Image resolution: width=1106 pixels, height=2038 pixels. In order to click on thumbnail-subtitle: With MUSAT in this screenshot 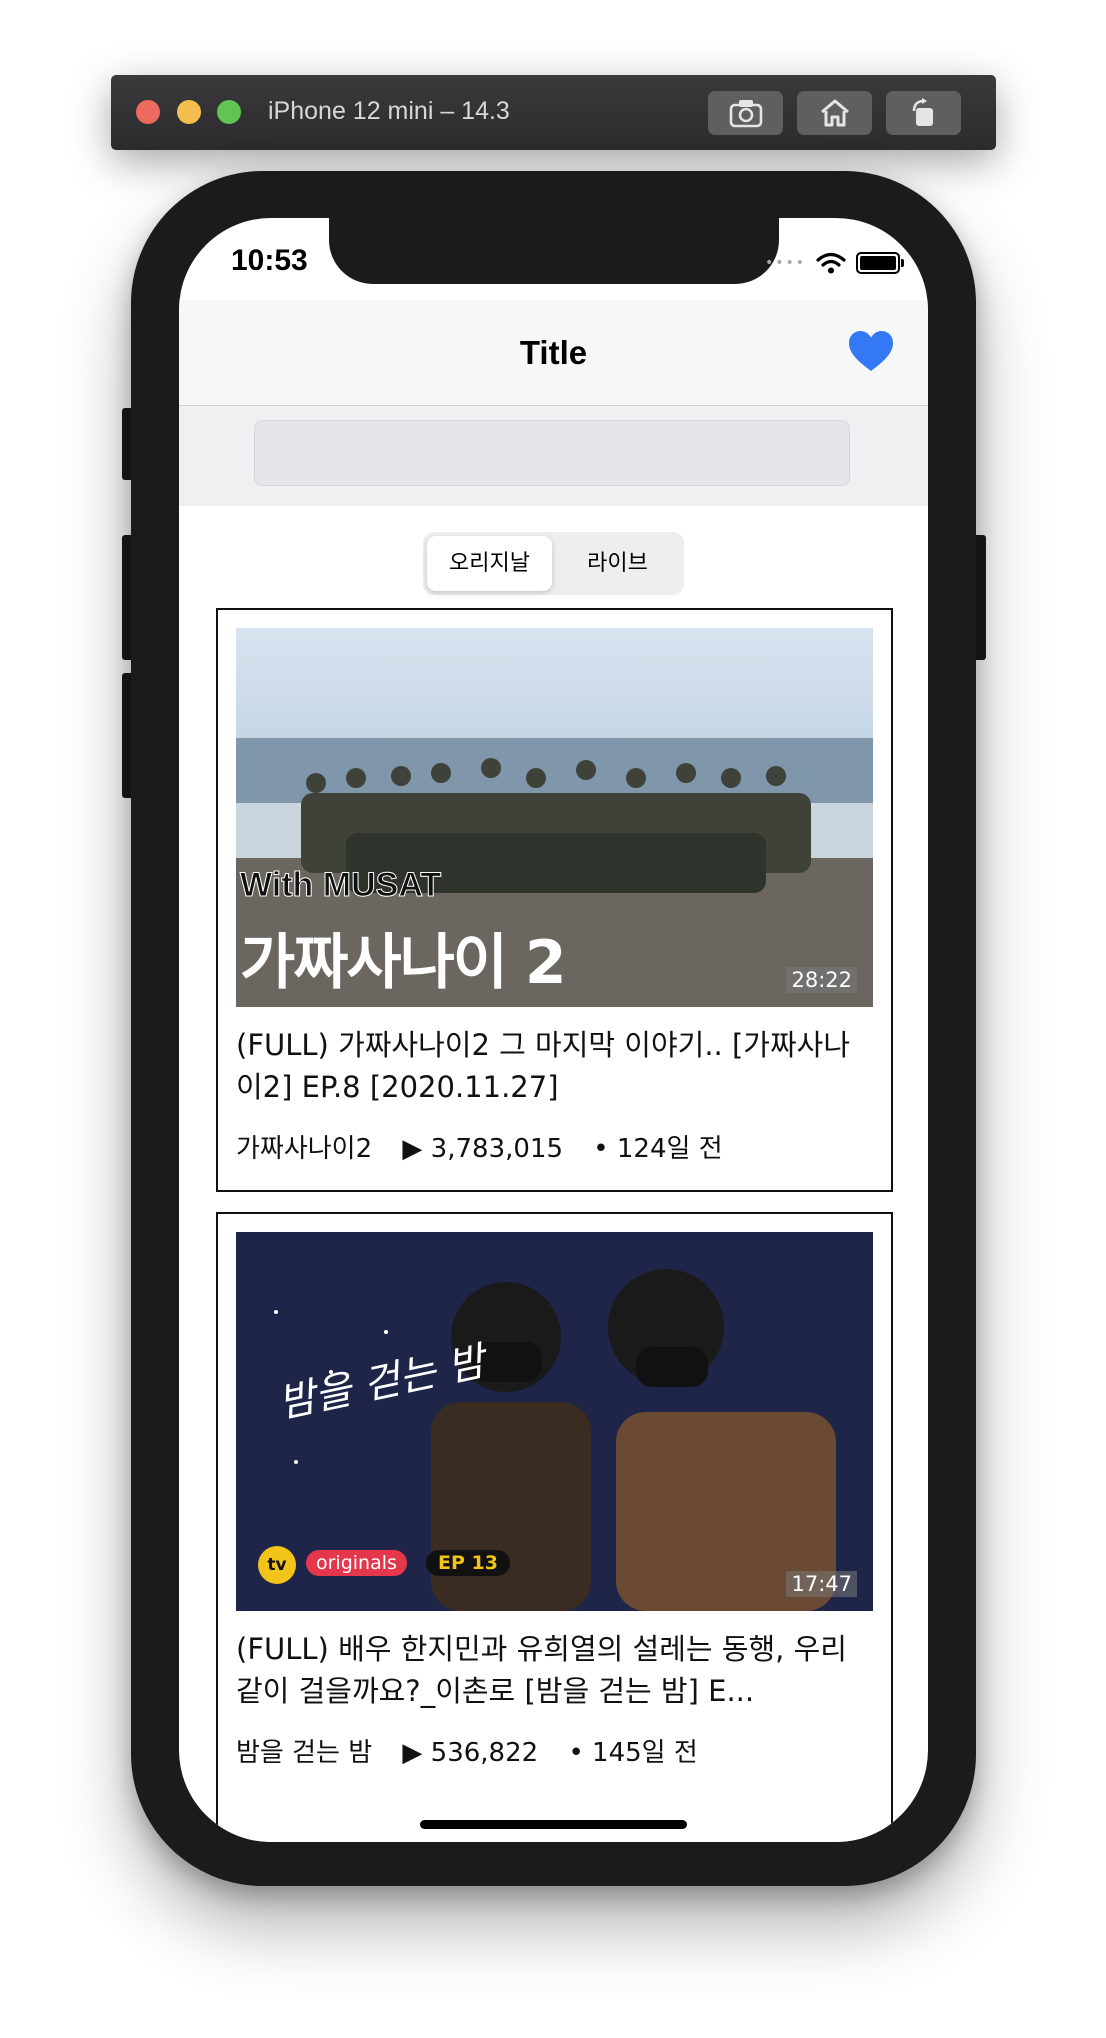, I will do `click(340, 885)`.